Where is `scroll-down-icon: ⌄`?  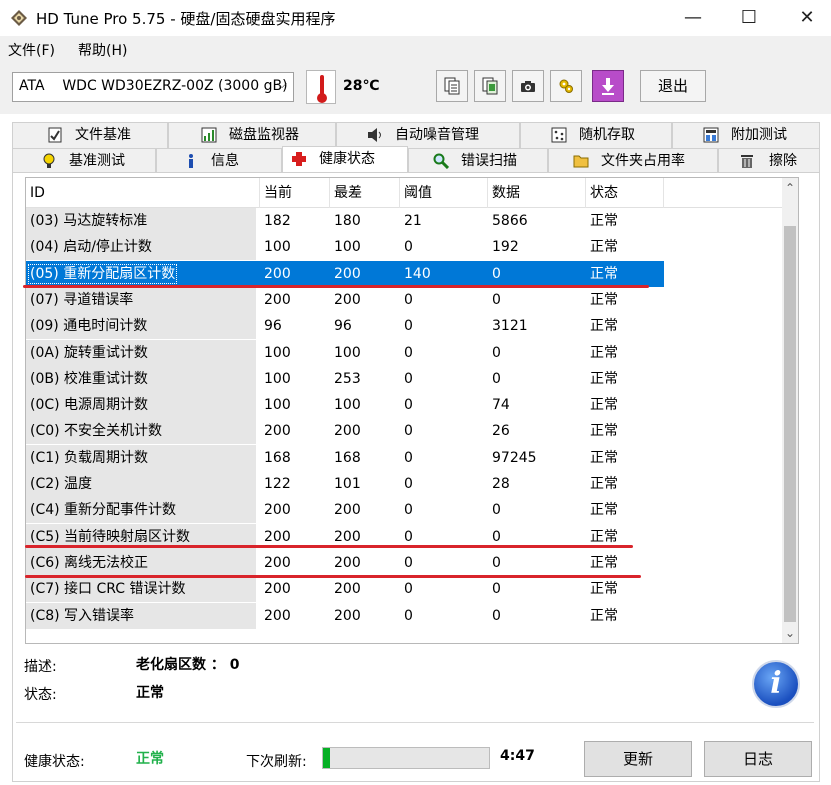
scroll-down-icon: ⌄ is located at coordinates (790, 633).